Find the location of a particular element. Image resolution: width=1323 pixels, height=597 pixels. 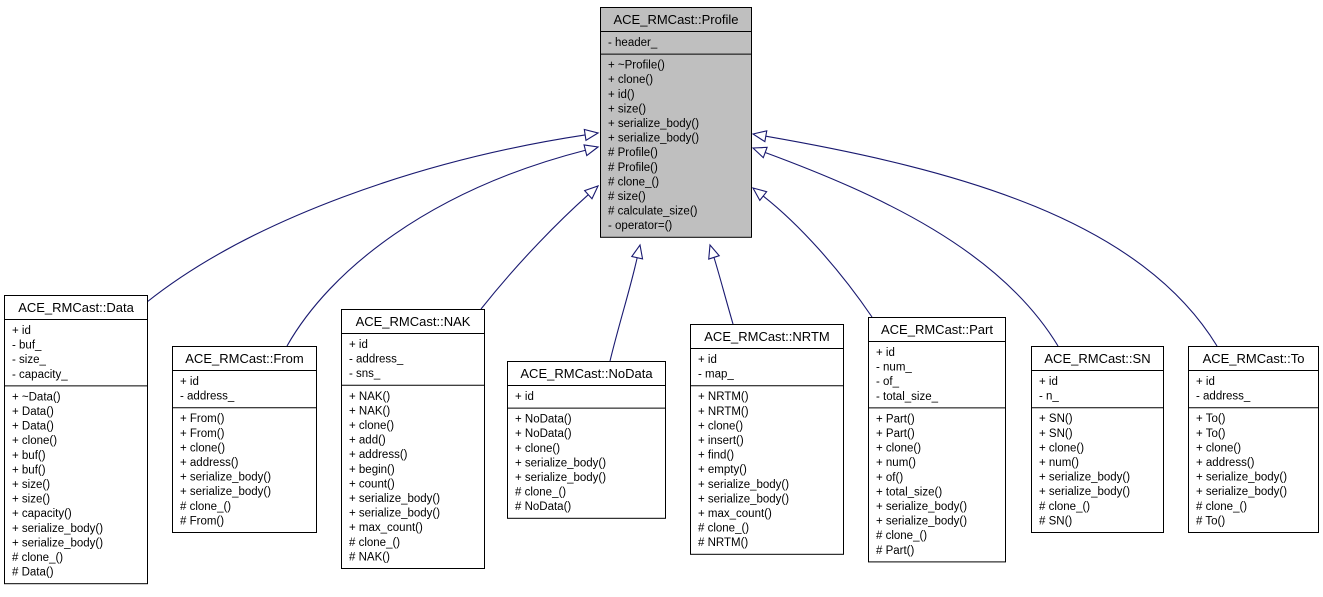

inheritance-edge-nodata is located at coordinates (626, 302).